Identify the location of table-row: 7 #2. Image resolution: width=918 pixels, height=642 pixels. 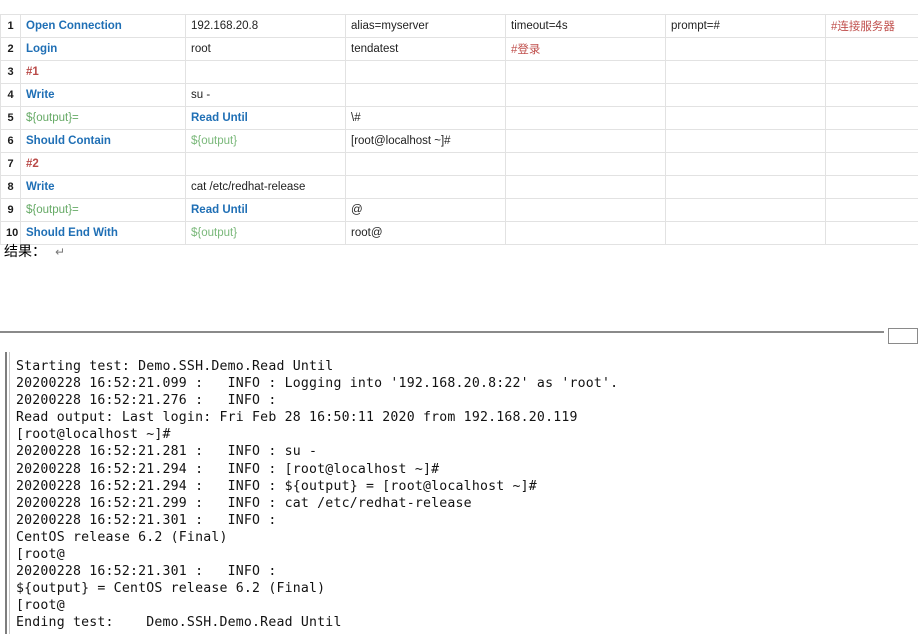
(459, 164).